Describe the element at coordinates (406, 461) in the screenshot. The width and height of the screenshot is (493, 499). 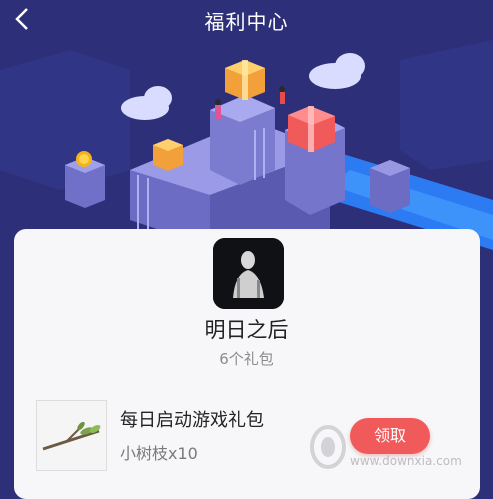
I see `watermark-url: www.downxia.com` at that location.